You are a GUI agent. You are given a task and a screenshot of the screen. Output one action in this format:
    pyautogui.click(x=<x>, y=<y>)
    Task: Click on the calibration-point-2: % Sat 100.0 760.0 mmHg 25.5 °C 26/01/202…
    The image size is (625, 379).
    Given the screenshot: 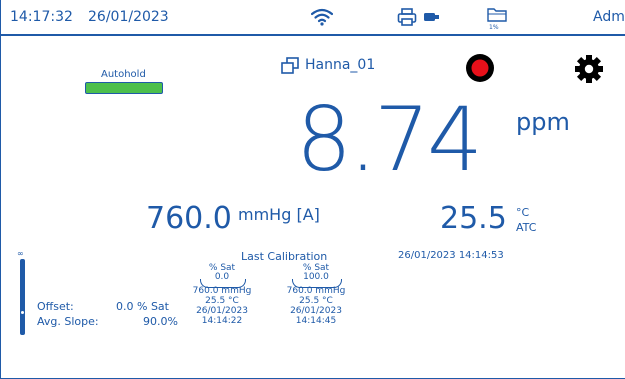 What is the action you would take?
    pyautogui.click(x=316, y=294)
    